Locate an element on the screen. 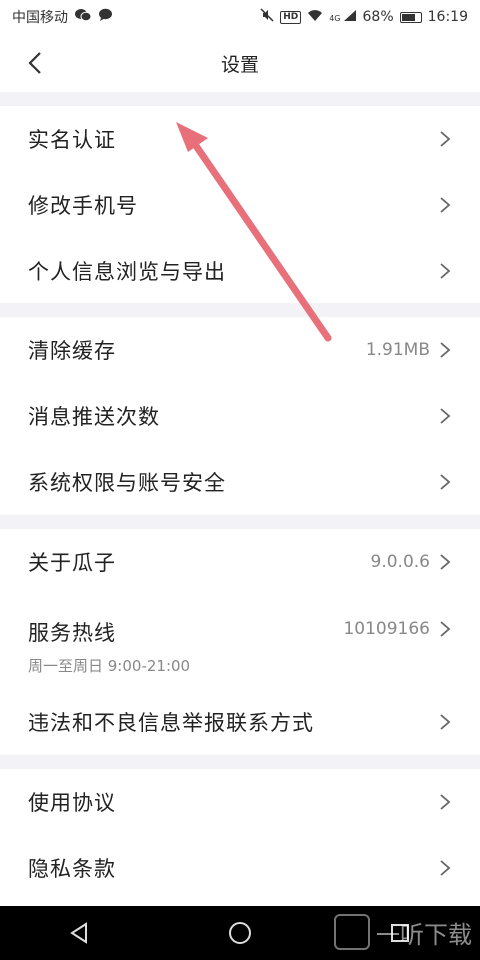 The height and width of the screenshot is (960, 480). settings-item-label: 隐私条款 is located at coordinates (72, 869).